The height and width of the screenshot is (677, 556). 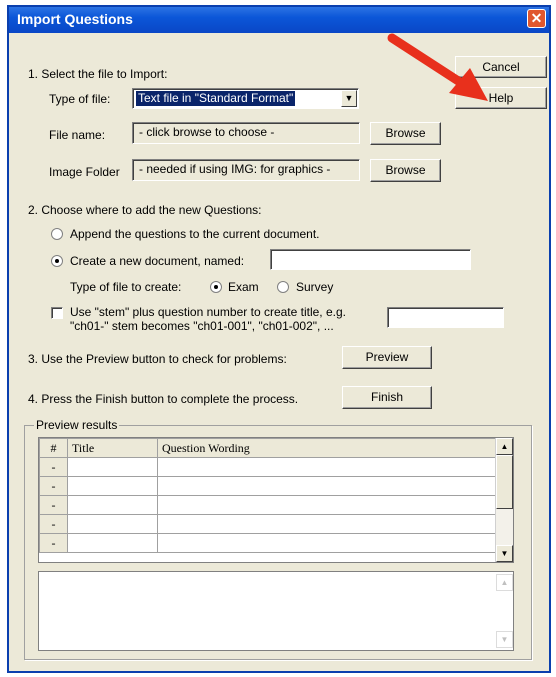 What do you see at coordinates (315, 287) in the screenshot?
I see `survey-label: Survey` at bounding box center [315, 287].